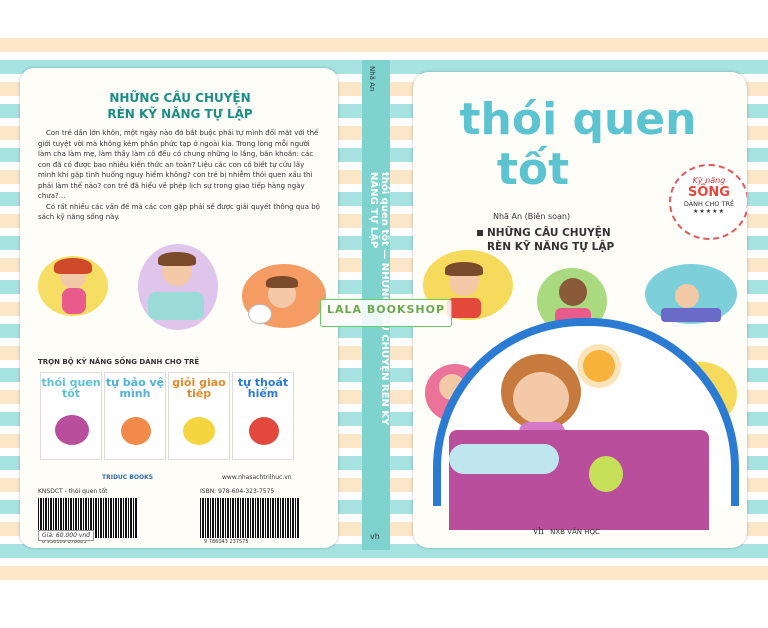 The height and width of the screenshot is (628, 768). What do you see at coordinates (538, 532) in the screenshot?
I see `publisher-mark: vh` at bounding box center [538, 532].